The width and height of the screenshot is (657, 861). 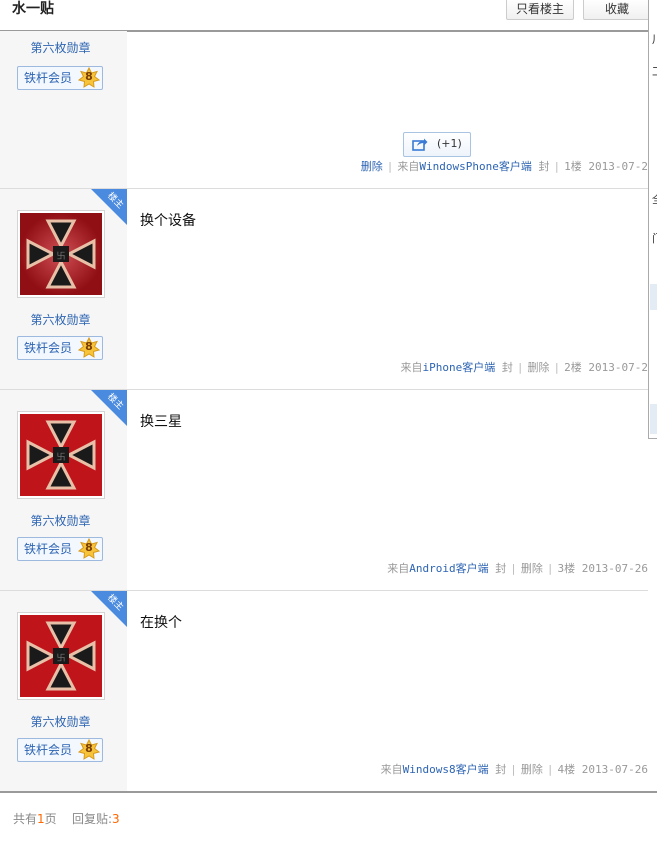 I want to click on post-content: 换个设备, so click(x=168, y=221).